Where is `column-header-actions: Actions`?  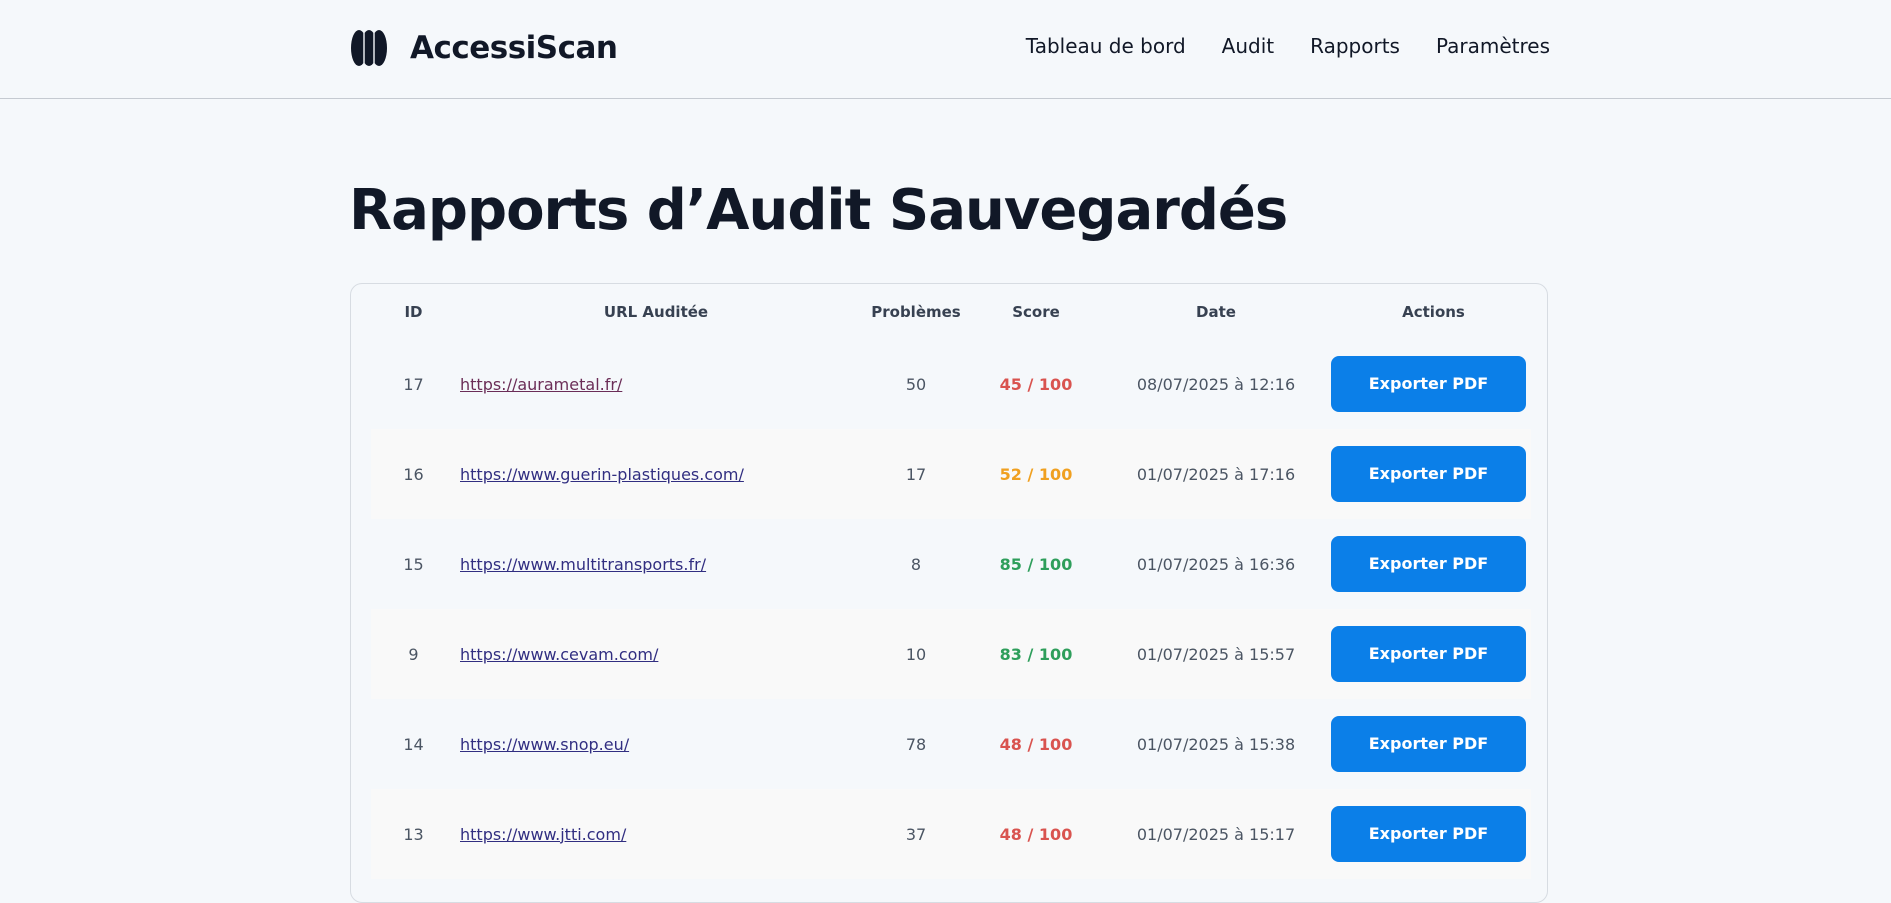
column-header-actions: Actions is located at coordinates (1433, 311).